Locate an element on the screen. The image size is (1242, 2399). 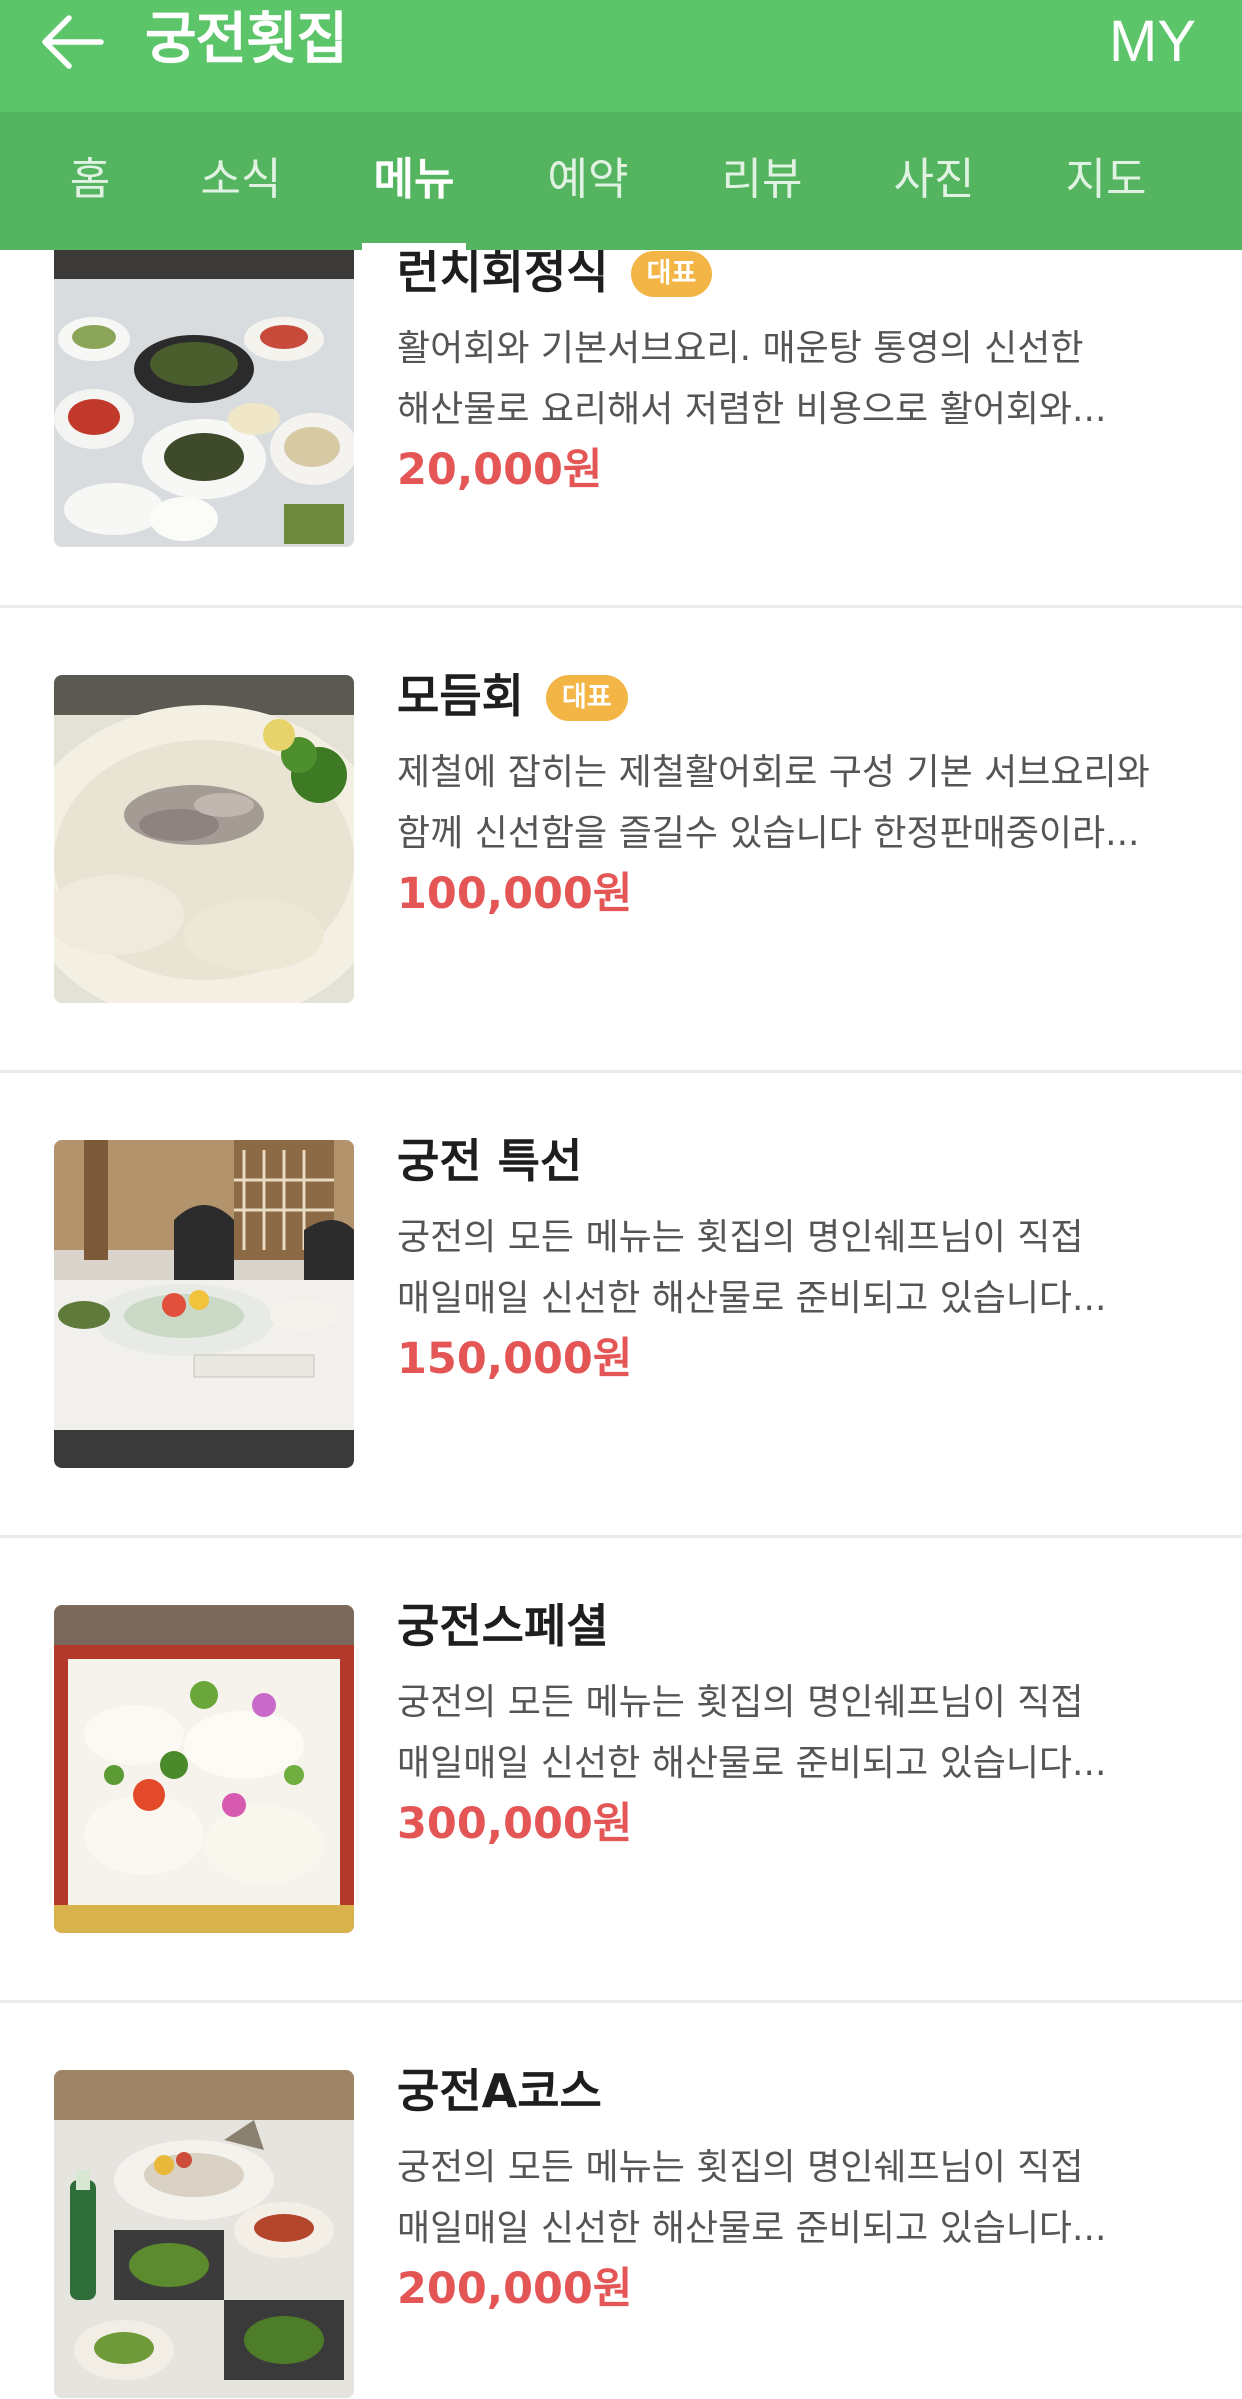
tab-reservation: 예약 is located at coordinates (588, 181).